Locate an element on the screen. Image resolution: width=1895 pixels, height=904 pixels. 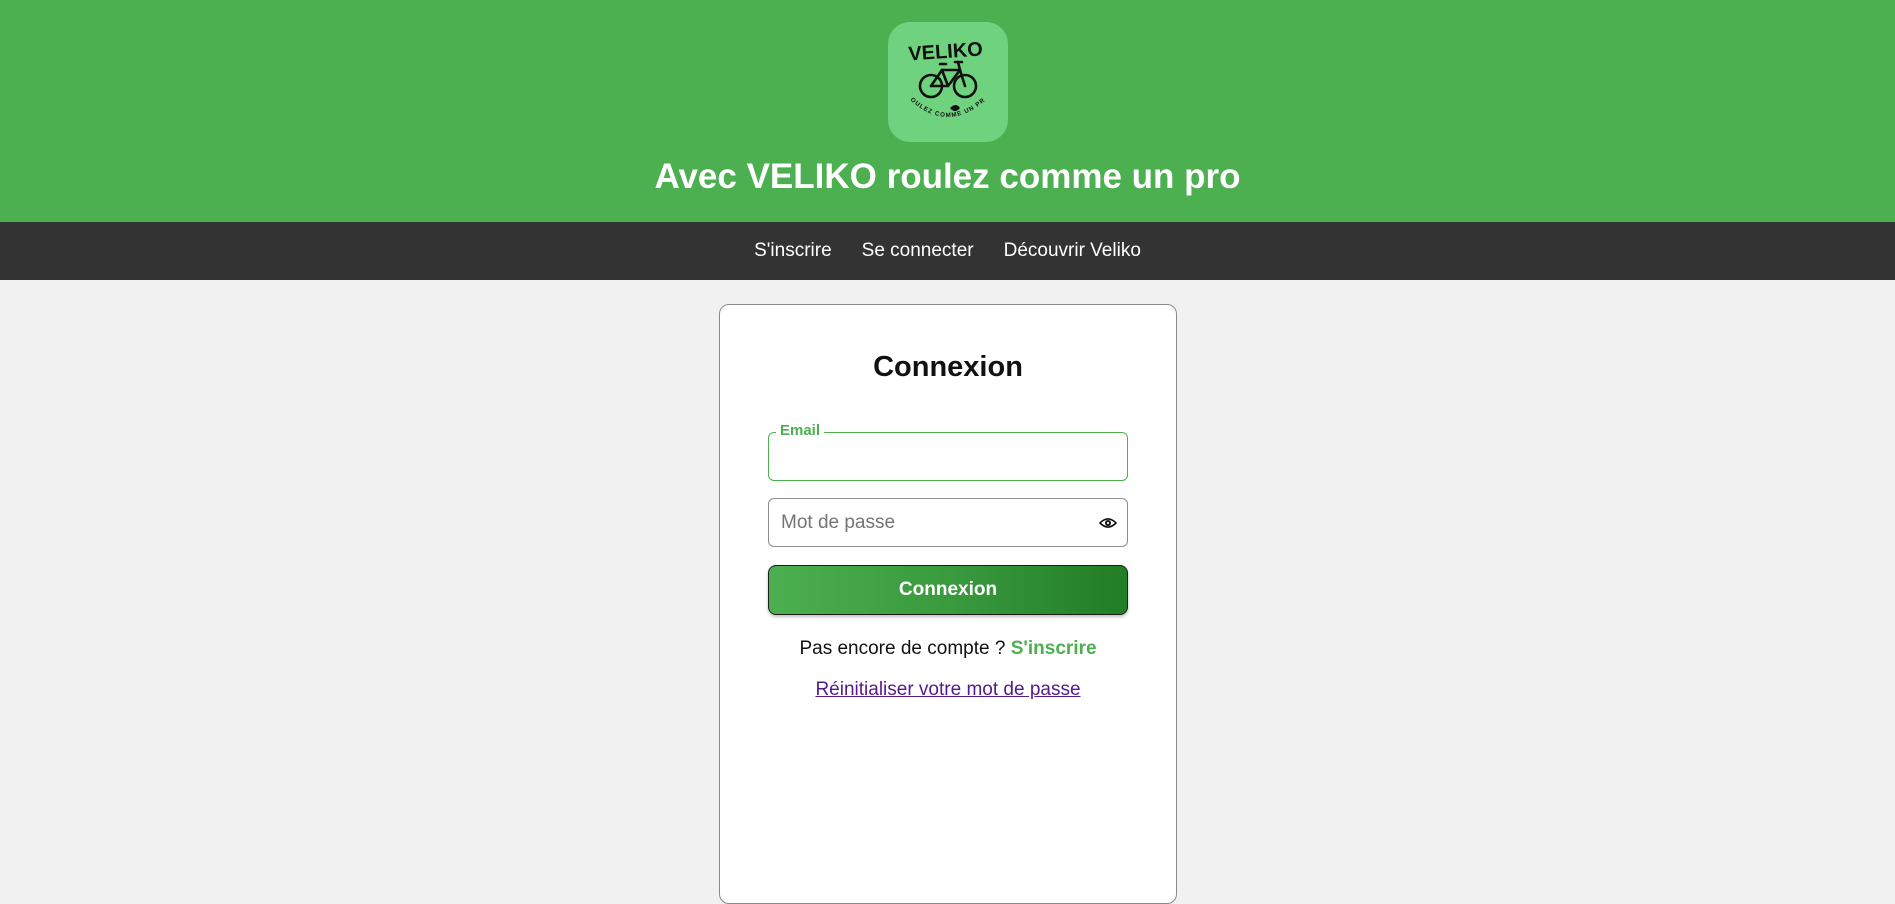
password-input is located at coordinates (948, 522).